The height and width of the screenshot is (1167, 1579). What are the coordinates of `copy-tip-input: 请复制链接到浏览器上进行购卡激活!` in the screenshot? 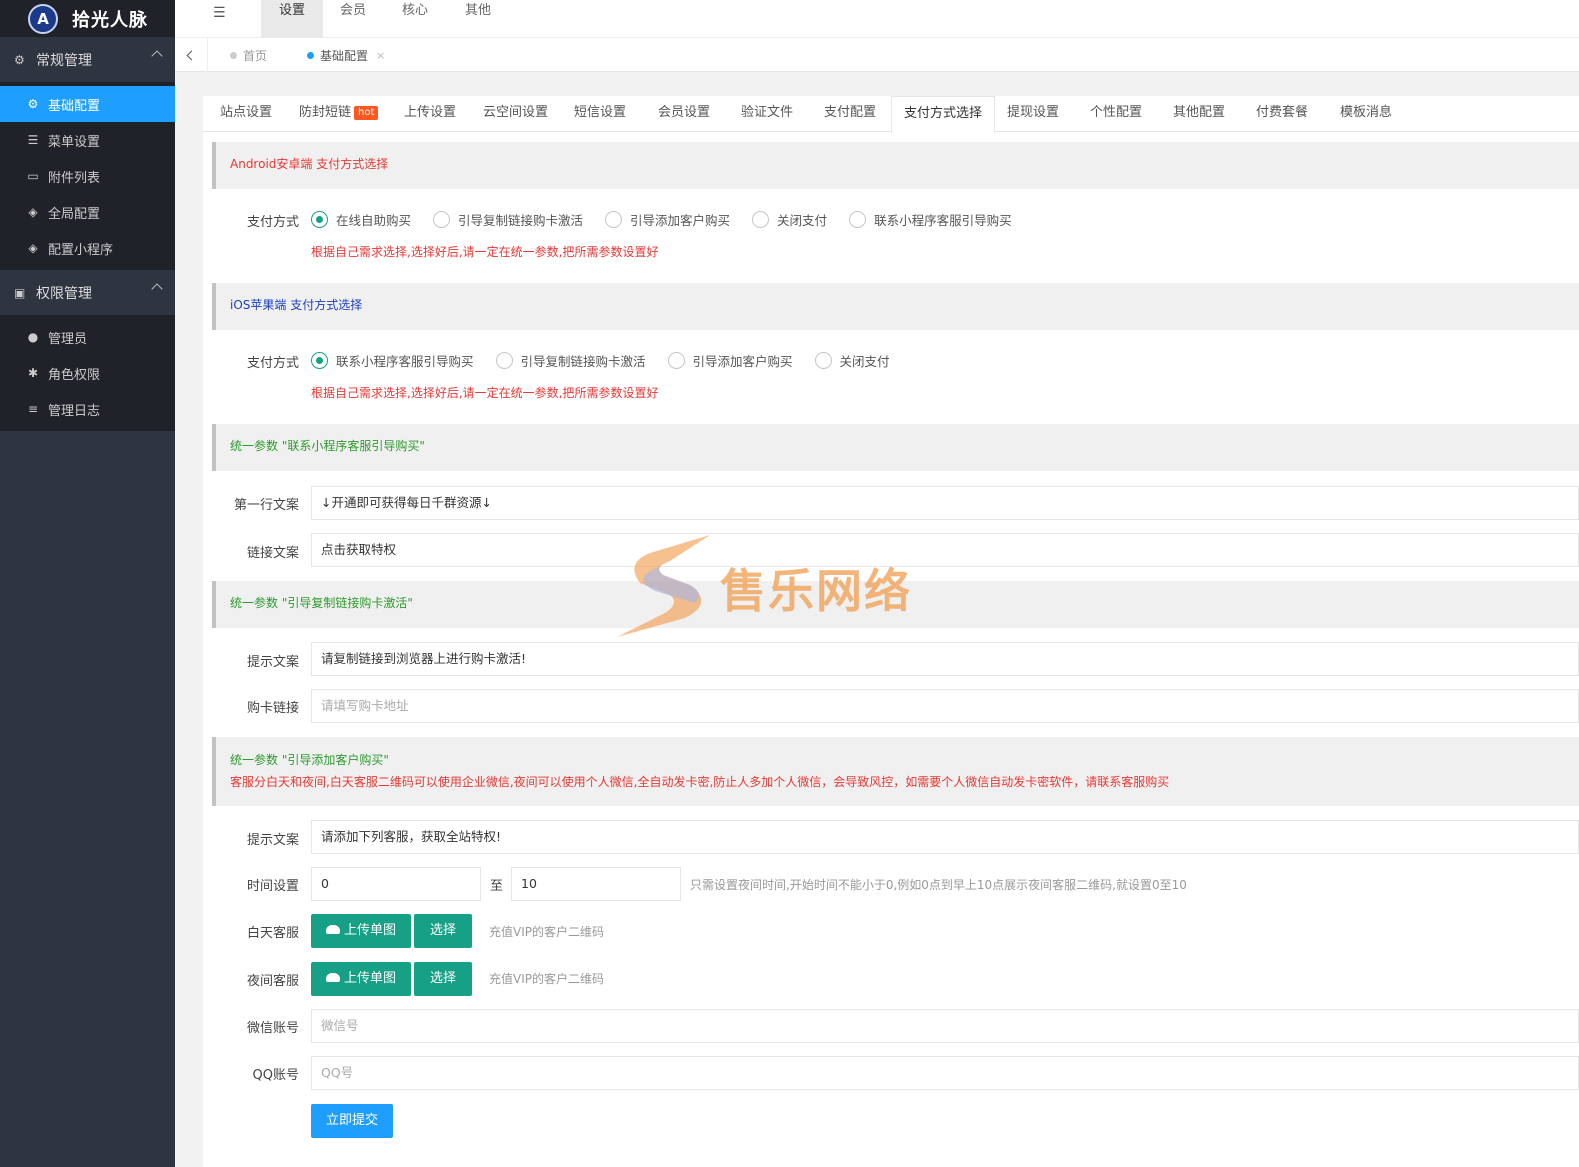 It's located at (945, 659).